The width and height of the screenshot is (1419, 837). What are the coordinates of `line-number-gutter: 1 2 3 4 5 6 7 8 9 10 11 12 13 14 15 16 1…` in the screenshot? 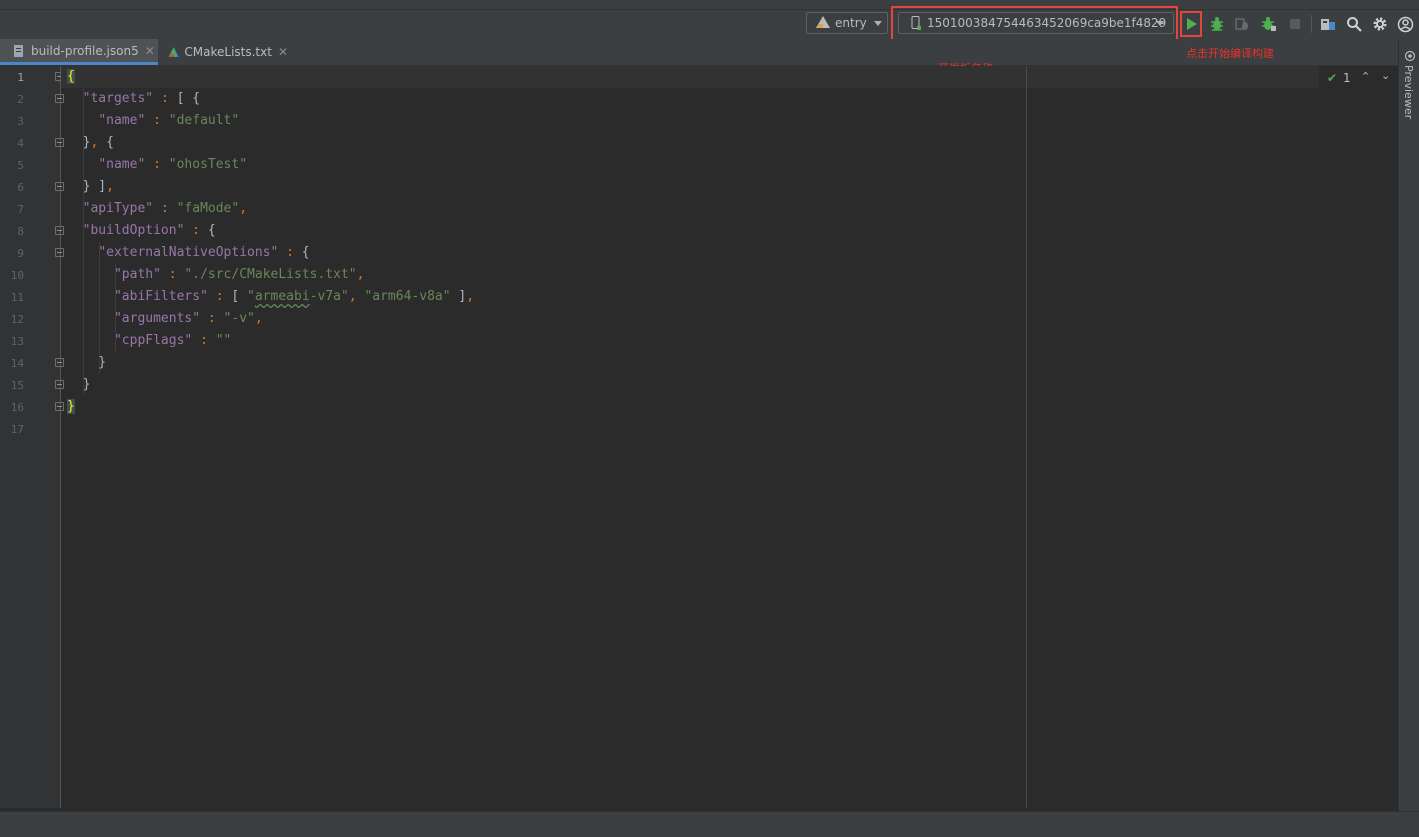 It's located at (32, 437).